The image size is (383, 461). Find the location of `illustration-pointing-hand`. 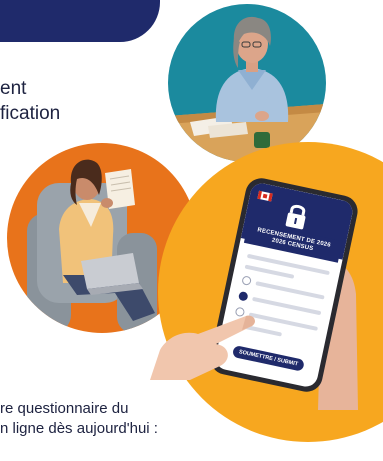

illustration-pointing-hand is located at coordinates (210, 335).